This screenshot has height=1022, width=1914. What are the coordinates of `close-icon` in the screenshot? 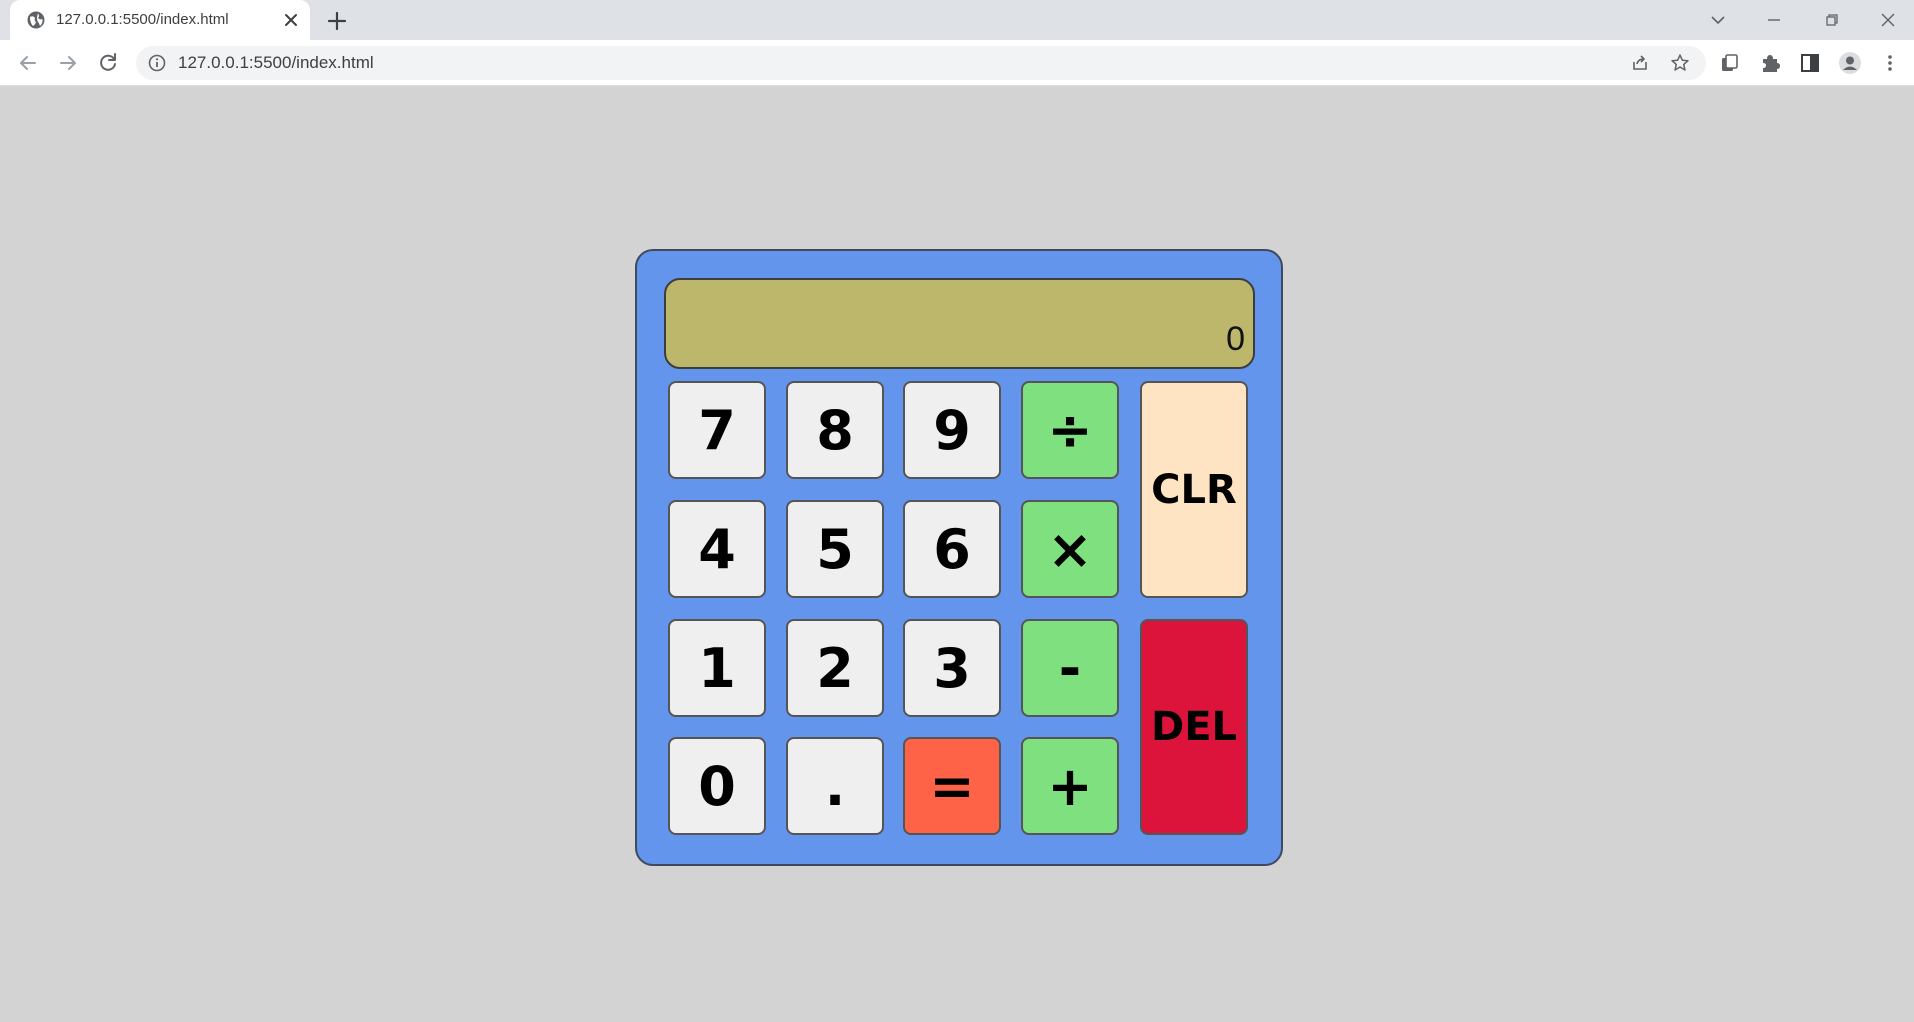 It's located at (291, 20).